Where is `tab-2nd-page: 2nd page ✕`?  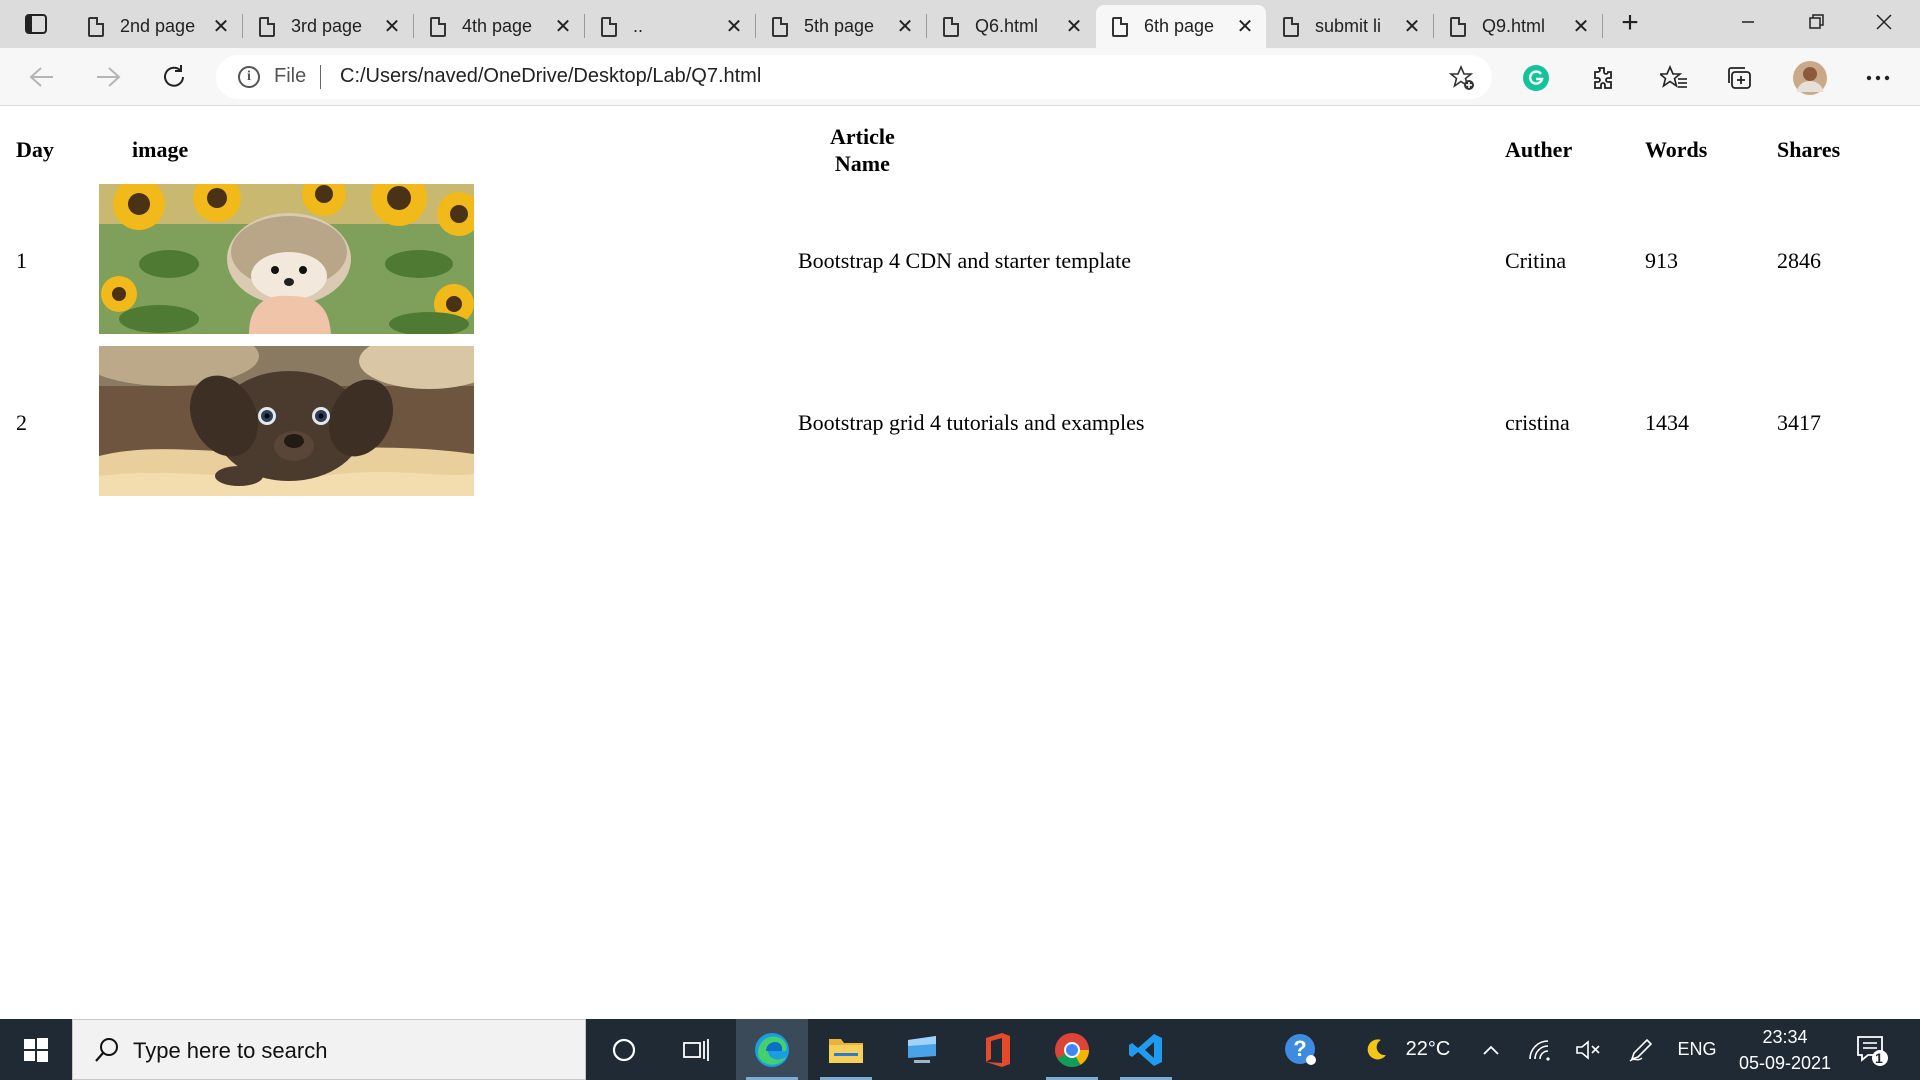
tab-2nd-page: 2nd page ✕ is located at coordinates (157, 26).